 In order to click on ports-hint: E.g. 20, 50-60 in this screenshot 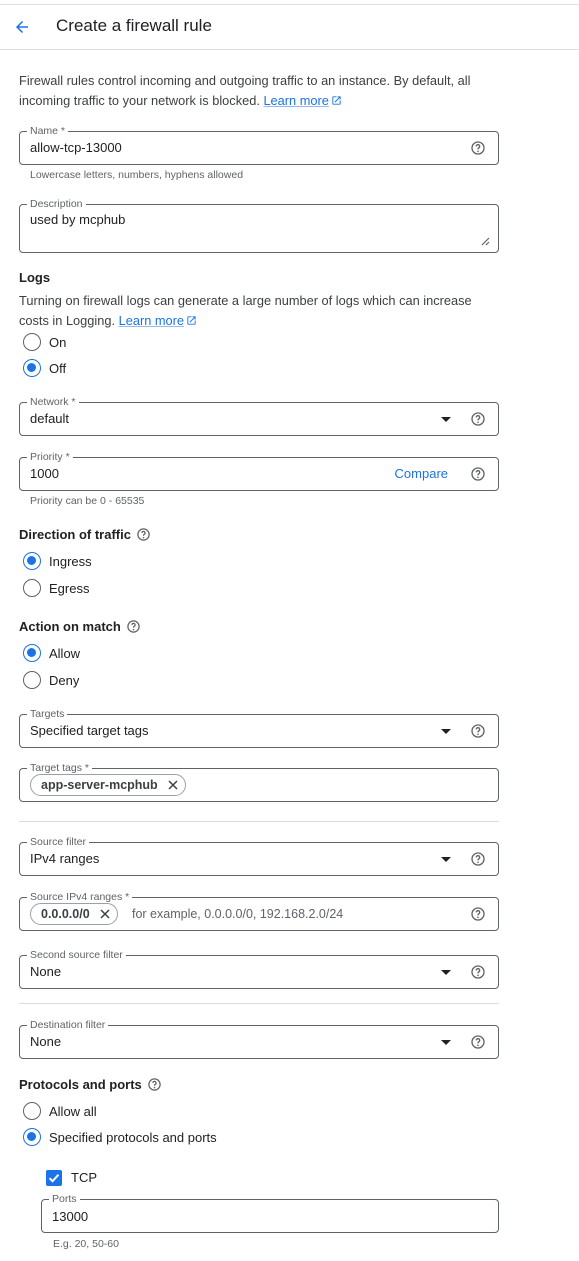, I will do `click(86, 1244)`.